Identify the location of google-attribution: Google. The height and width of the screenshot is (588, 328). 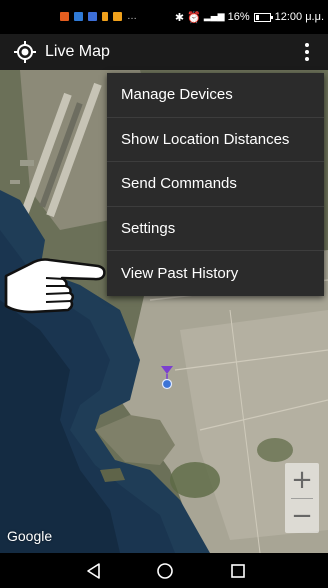
(30, 536).